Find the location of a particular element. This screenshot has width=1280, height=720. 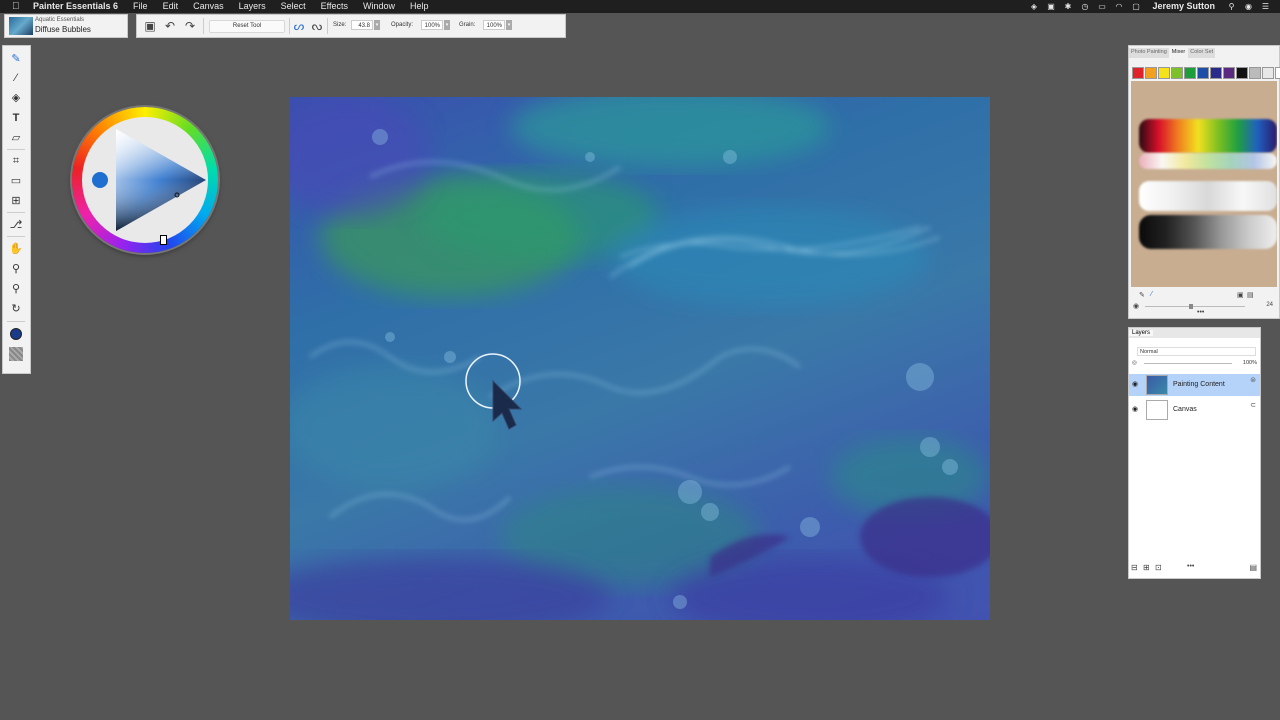

color-wheel is located at coordinates (145, 180).